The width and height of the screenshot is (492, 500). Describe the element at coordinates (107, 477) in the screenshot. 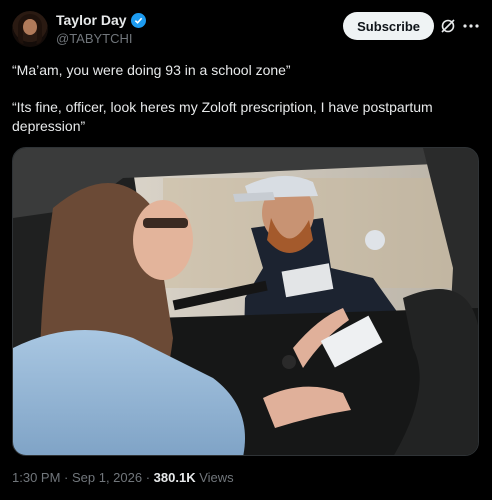

I see `post-date: Sep 1, 2026` at that location.